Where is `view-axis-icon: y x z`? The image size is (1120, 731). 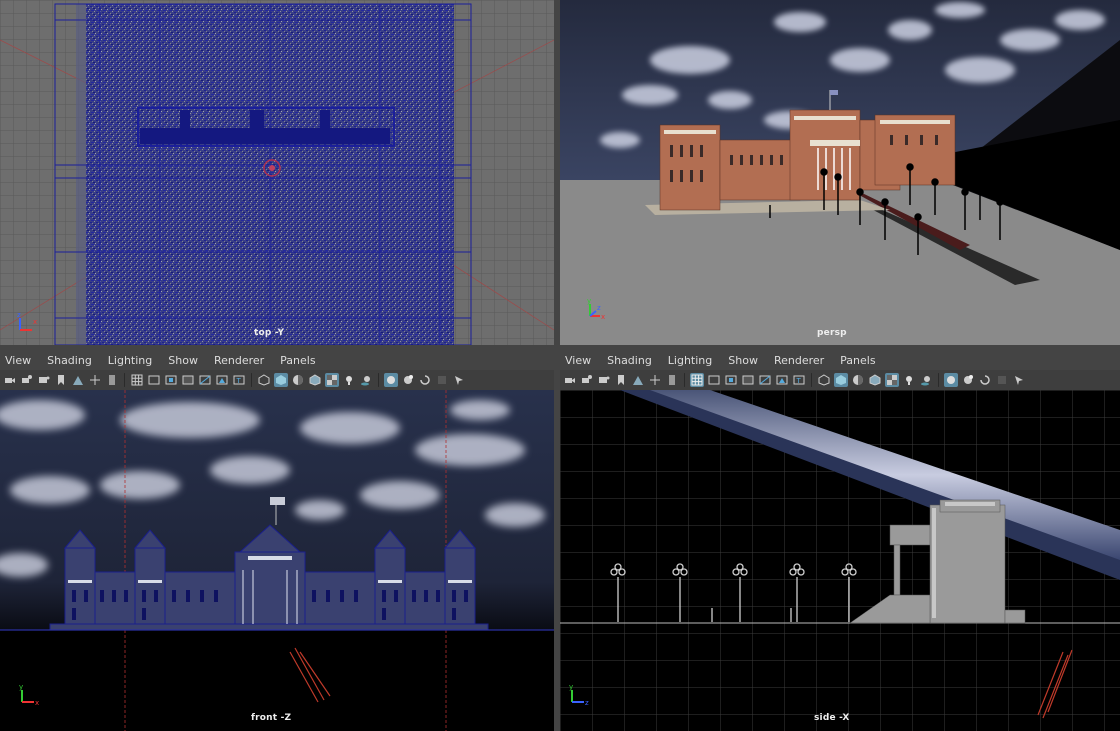
view-axis-icon: y x z is located at coordinates (596, 309).